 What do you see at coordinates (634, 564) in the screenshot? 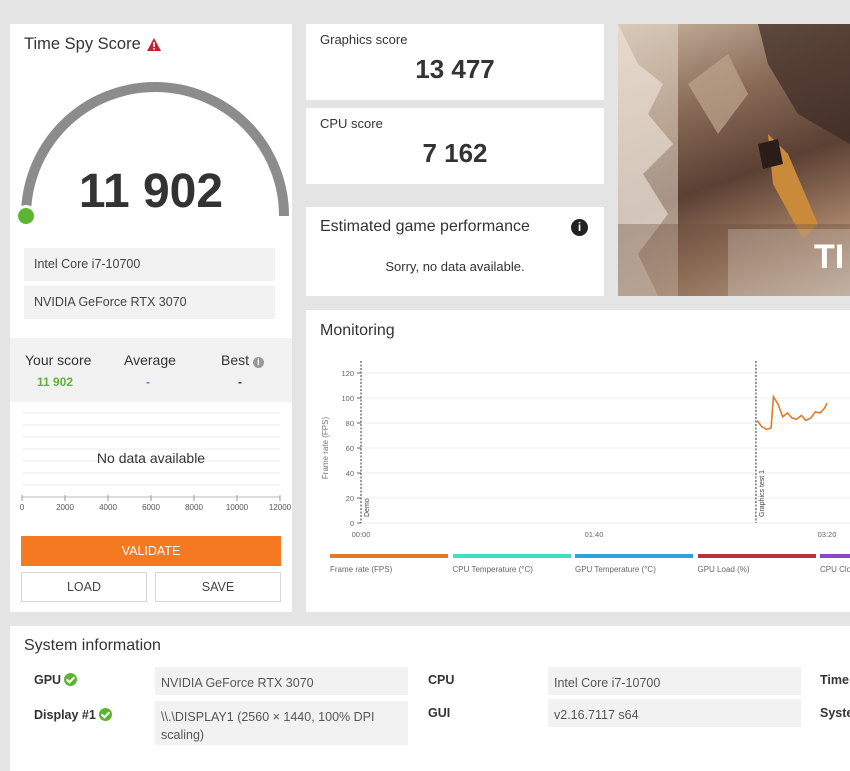
I see `legend-item: GPU Temperature (°C)` at bounding box center [634, 564].